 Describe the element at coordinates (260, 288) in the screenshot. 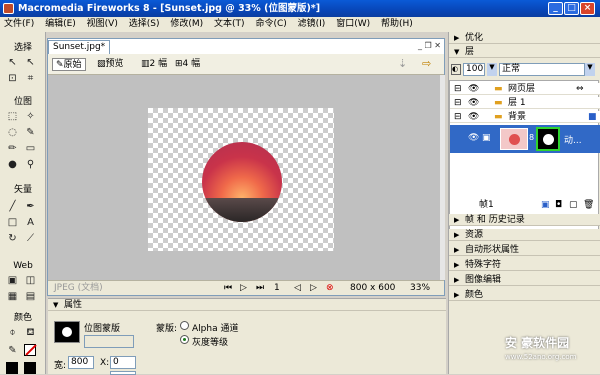

I see `last-frame-button: ⏭` at that location.